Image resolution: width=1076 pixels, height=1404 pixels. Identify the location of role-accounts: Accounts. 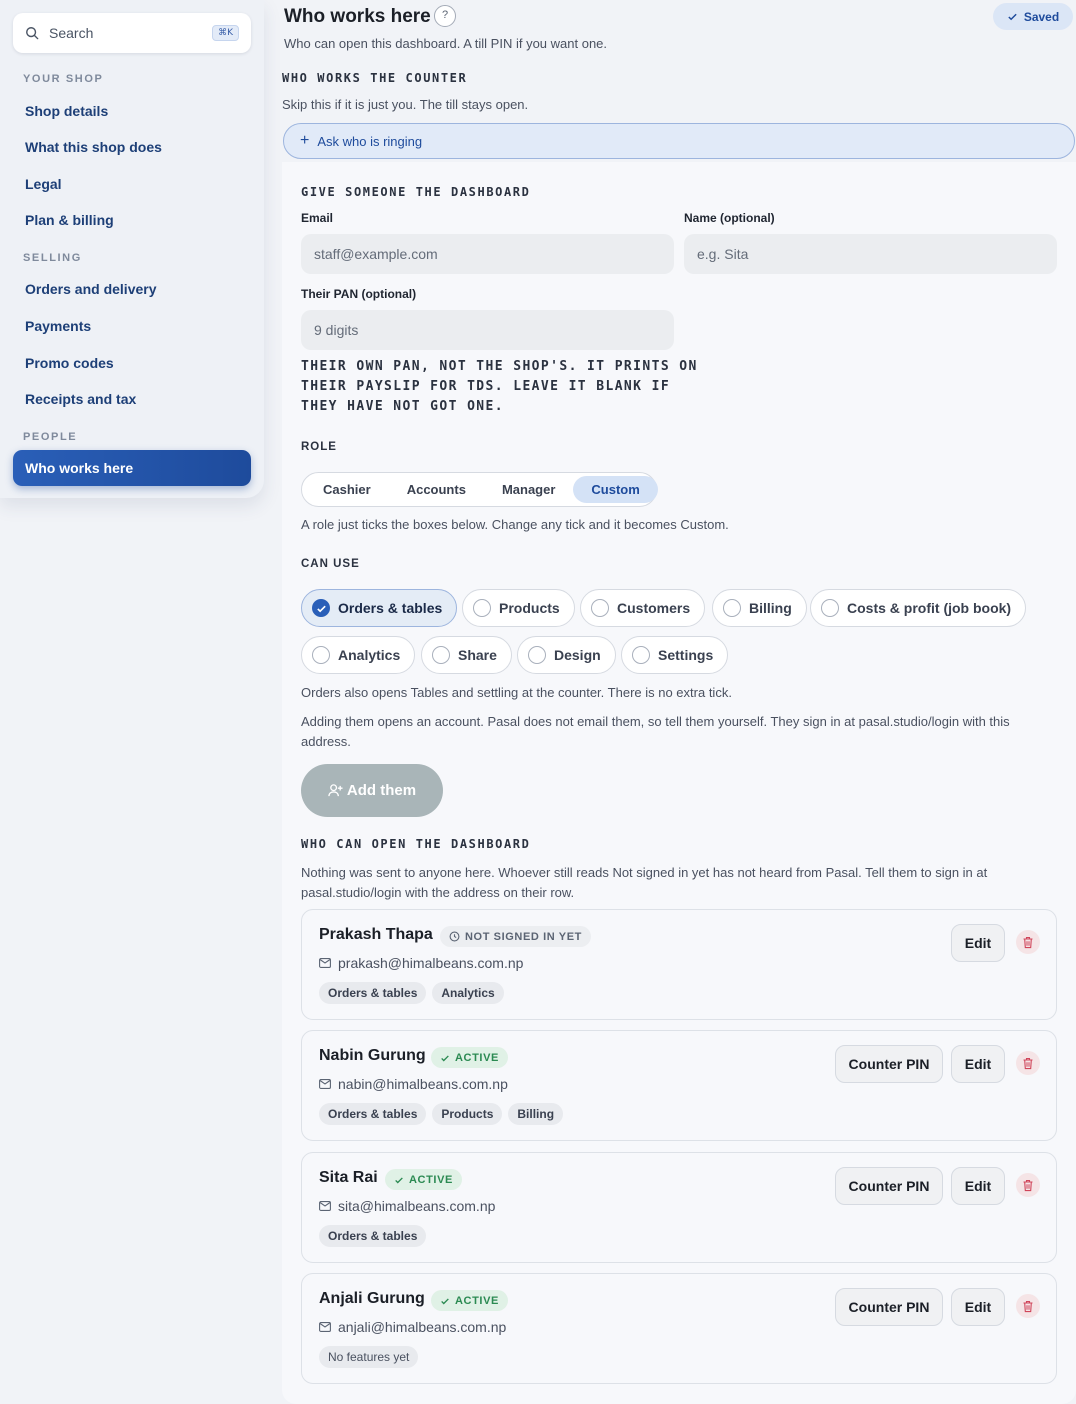
(436, 489).